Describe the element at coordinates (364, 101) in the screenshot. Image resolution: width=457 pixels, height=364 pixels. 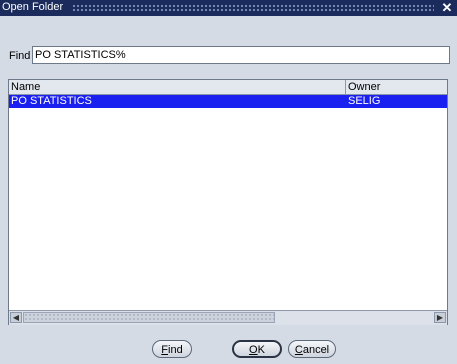
I see `cell-folder-owner: SELIG` at that location.